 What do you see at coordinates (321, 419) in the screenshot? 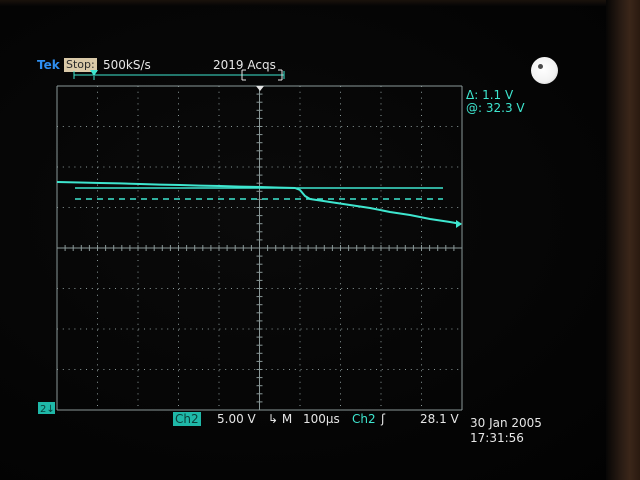
I see `time-per-div: 100µs` at bounding box center [321, 419].